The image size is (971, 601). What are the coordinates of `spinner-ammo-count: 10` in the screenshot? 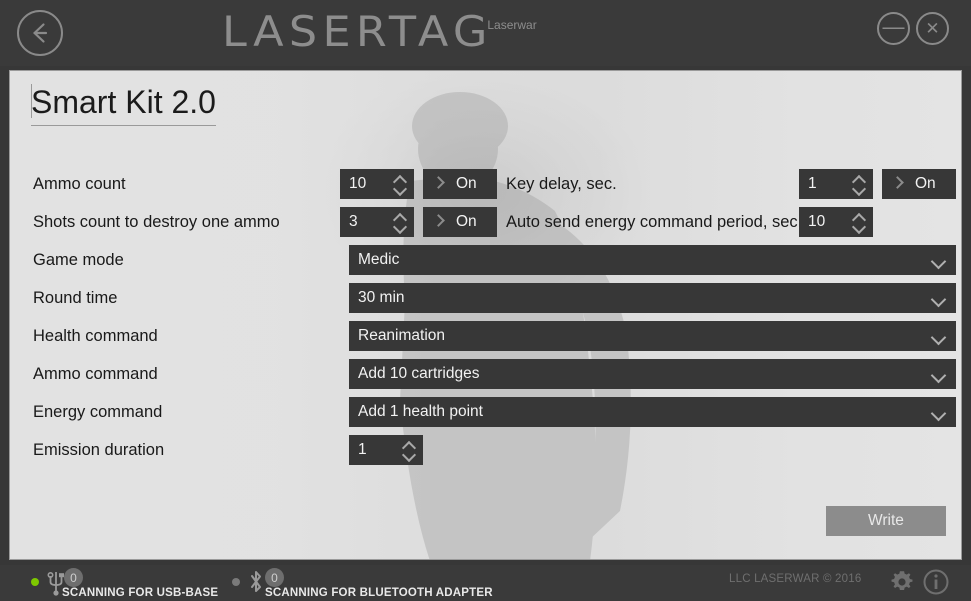 It's located at (377, 184).